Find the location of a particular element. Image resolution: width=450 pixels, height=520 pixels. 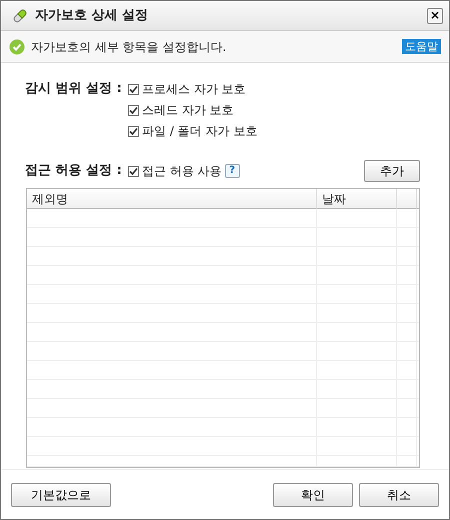

column-header: 날짜 is located at coordinates (357, 199).